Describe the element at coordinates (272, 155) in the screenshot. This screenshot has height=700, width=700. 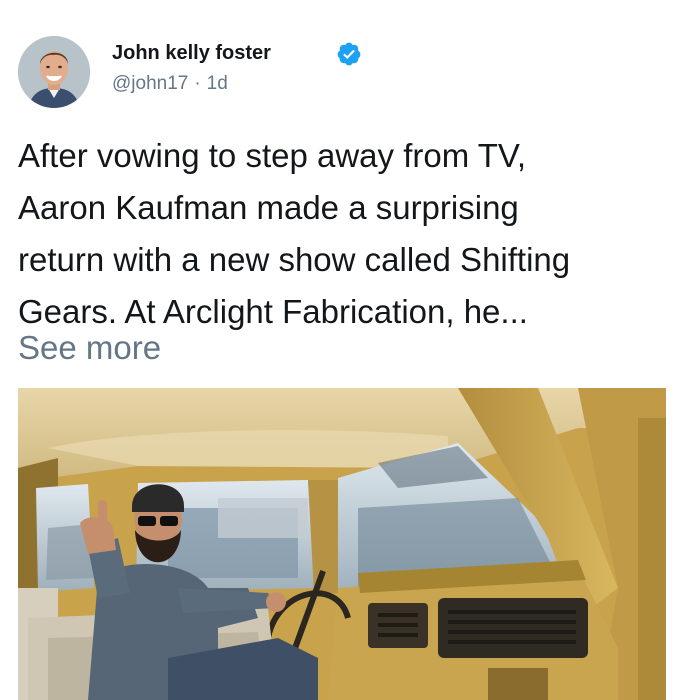
I see `tweet-text-line: After vowing to step away from TV,` at that location.